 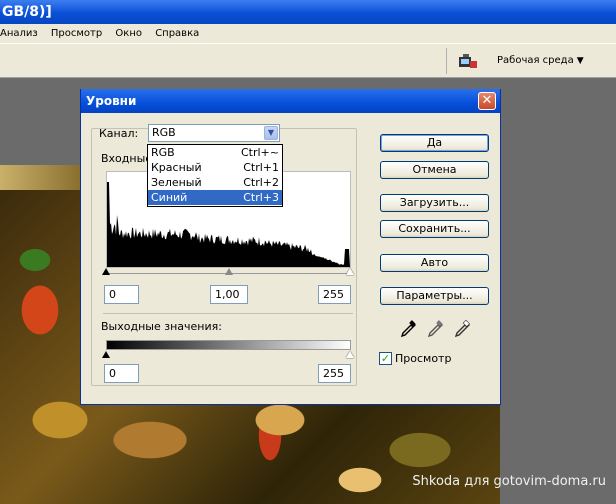 I want to click on channel-option-green: Зеленый Ctrl+2, so click(x=215, y=182).